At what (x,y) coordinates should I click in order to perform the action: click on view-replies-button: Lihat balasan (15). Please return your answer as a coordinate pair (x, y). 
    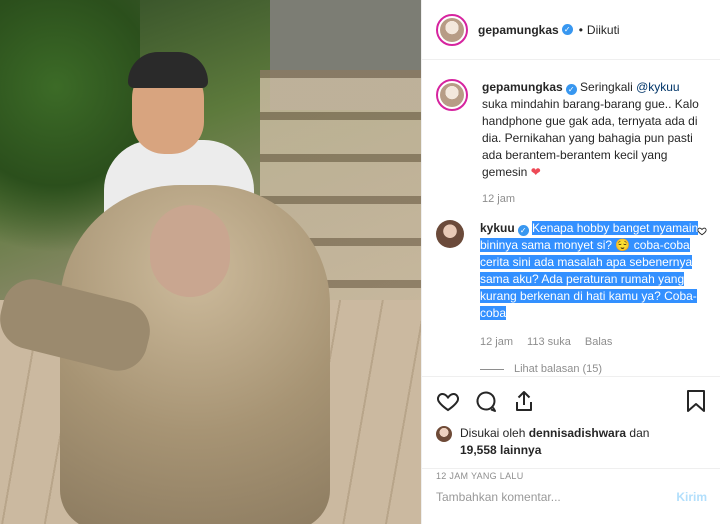
    Looking at the image, I should click on (590, 368).